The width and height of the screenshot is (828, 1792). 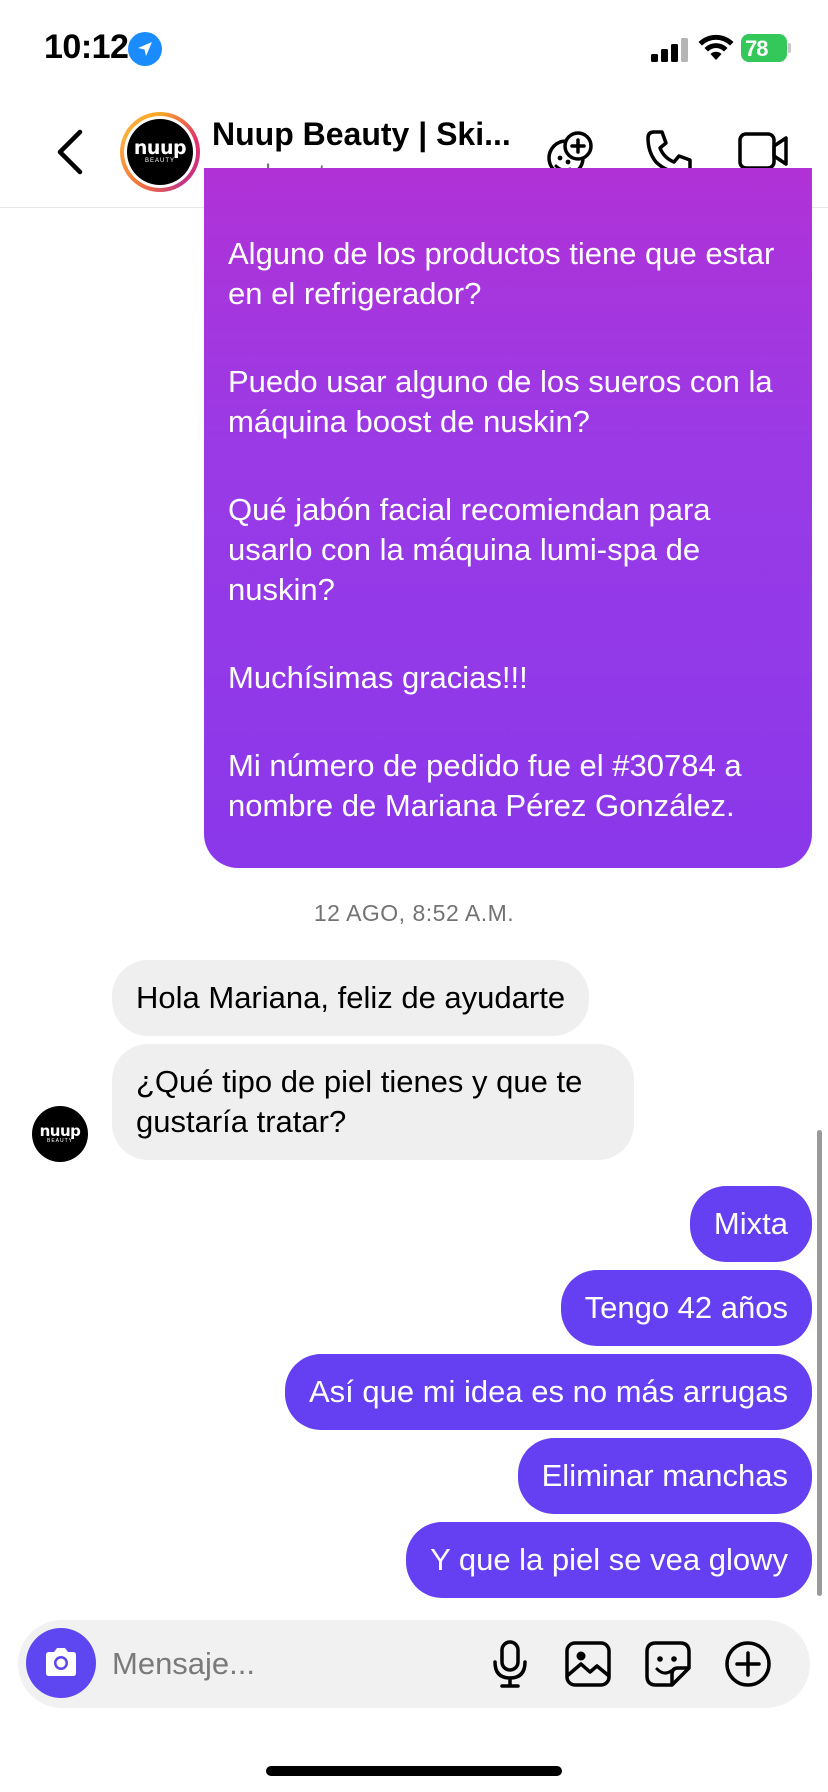 What do you see at coordinates (548, 1392) in the screenshot?
I see `outgoing-message: Así que mi idea es no más arrugas` at bounding box center [548, 1392].